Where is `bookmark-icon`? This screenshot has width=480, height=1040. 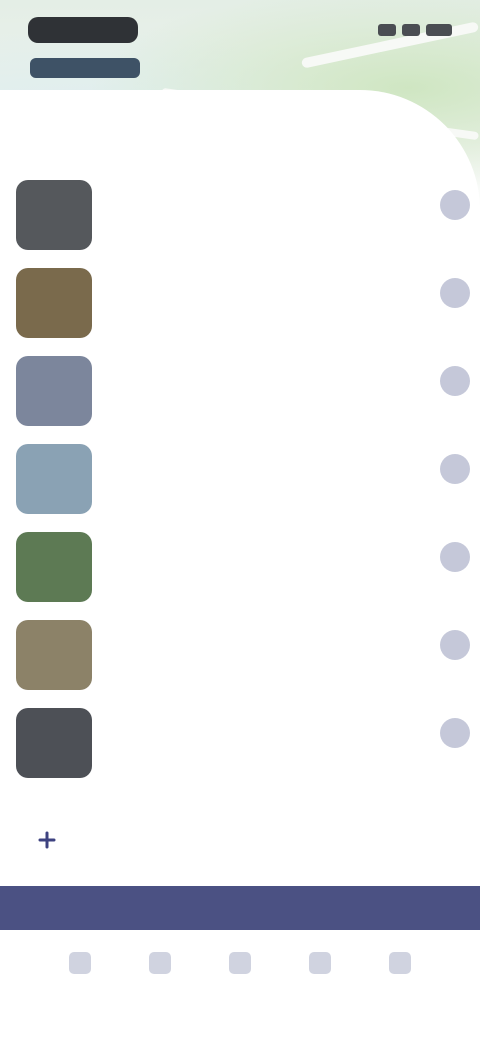
bookmark-icon is located at coordinates (320, 963).